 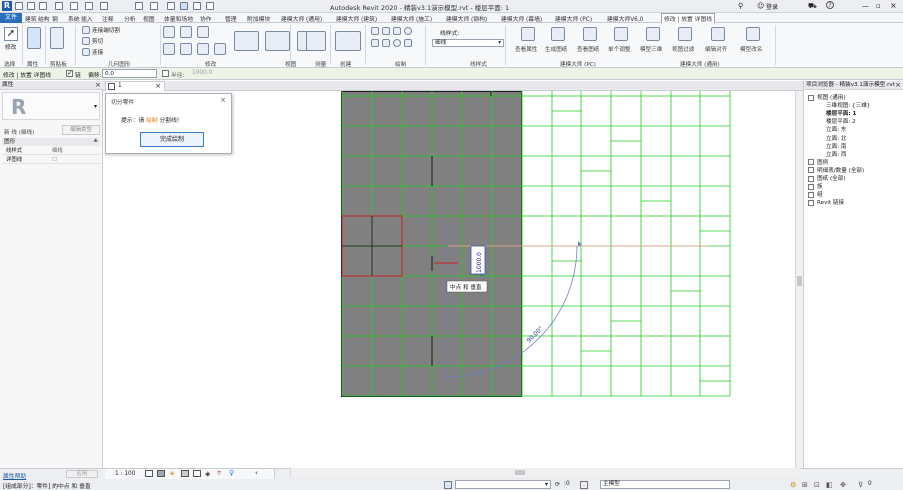 What do you see at coordinates (301, 18) in the screenshot?
I see `tab-menu-13: 建模大师 (通用)` at bounding box center [301, 18].